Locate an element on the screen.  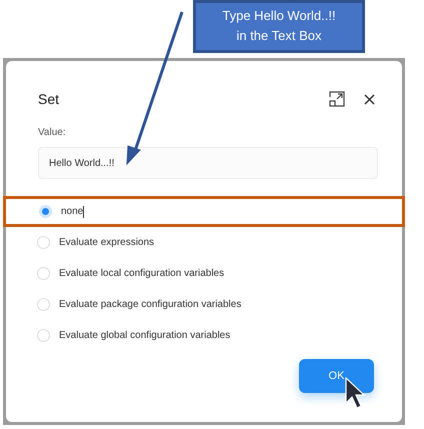
callout-box: Type Hello World..!! in the Text Box is located at coordinates (279, 26).